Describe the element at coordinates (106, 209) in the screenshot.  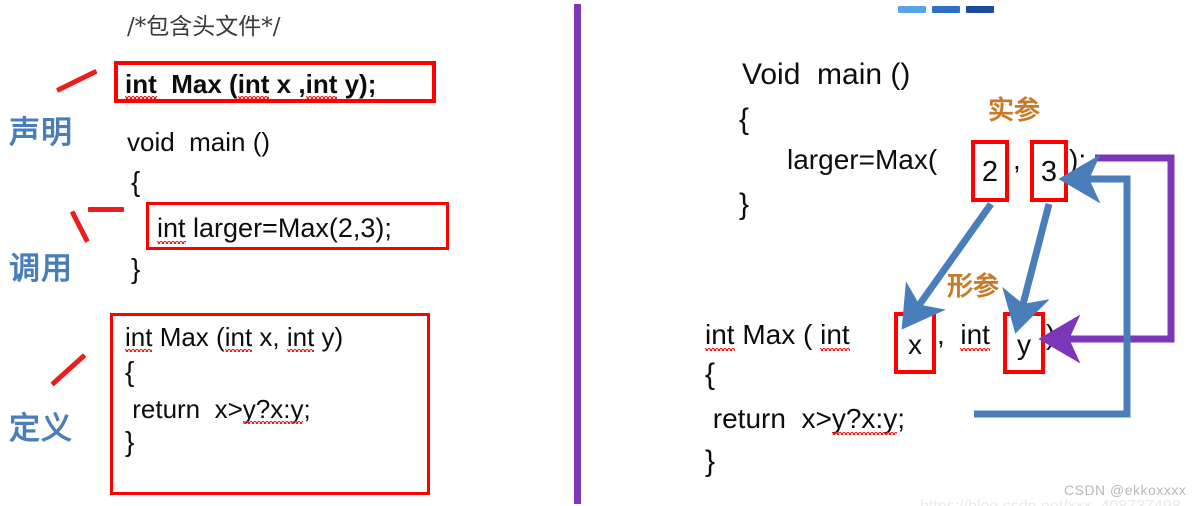
I see `call-pointer-line-horizontal` at that location.